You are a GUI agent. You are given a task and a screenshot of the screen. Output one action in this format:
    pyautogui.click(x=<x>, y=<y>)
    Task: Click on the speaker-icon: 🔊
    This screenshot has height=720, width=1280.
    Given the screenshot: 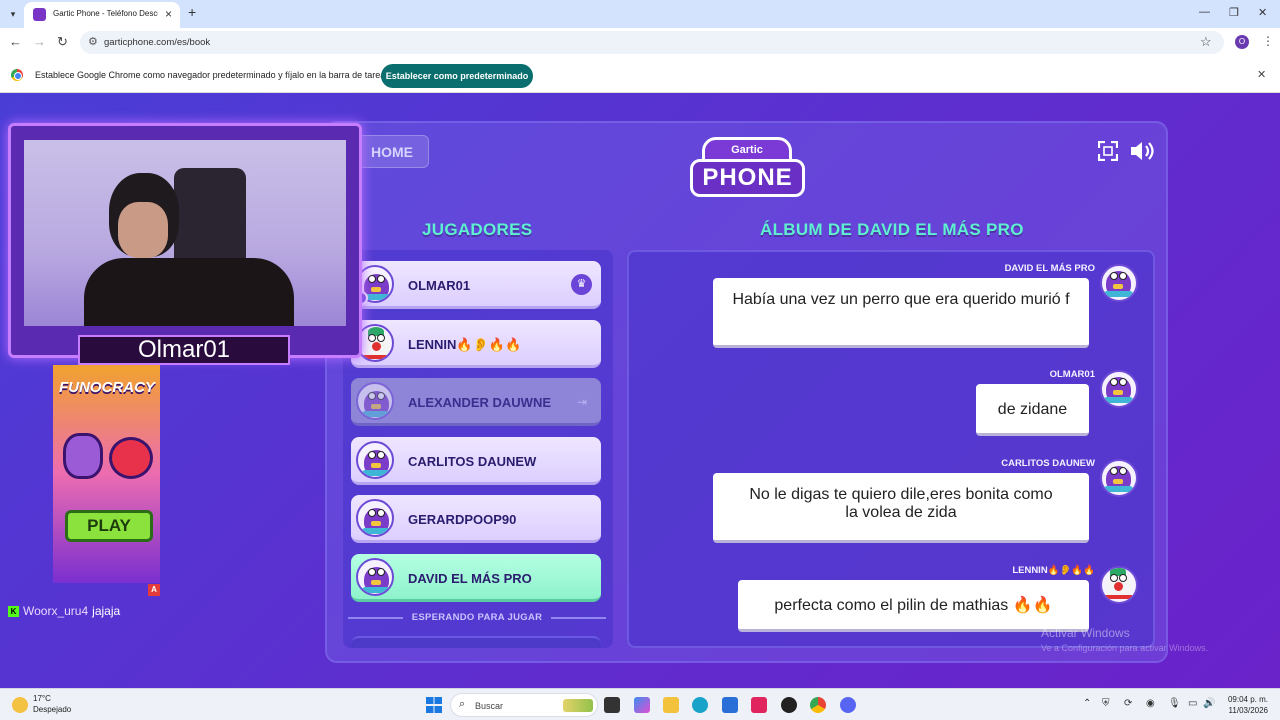 What is the action you would take?
    pyautogui.click(x=1209, y=703)
    